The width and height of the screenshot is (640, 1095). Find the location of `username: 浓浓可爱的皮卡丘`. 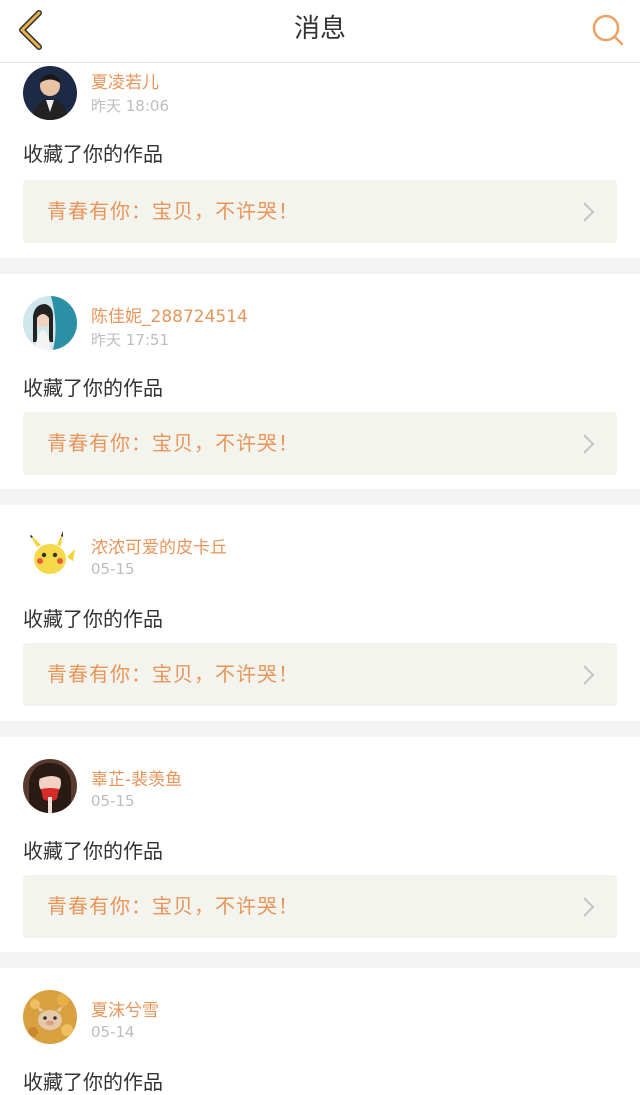

username: 浓浓可爱的皮卡丘 is located at coordinates (159, 545).